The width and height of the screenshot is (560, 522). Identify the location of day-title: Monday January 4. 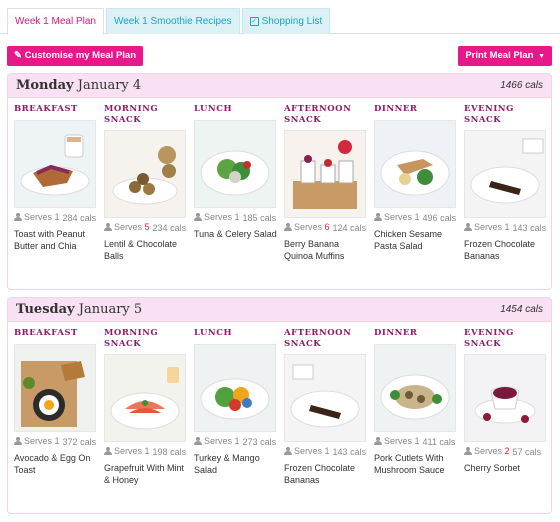
(78, 85).